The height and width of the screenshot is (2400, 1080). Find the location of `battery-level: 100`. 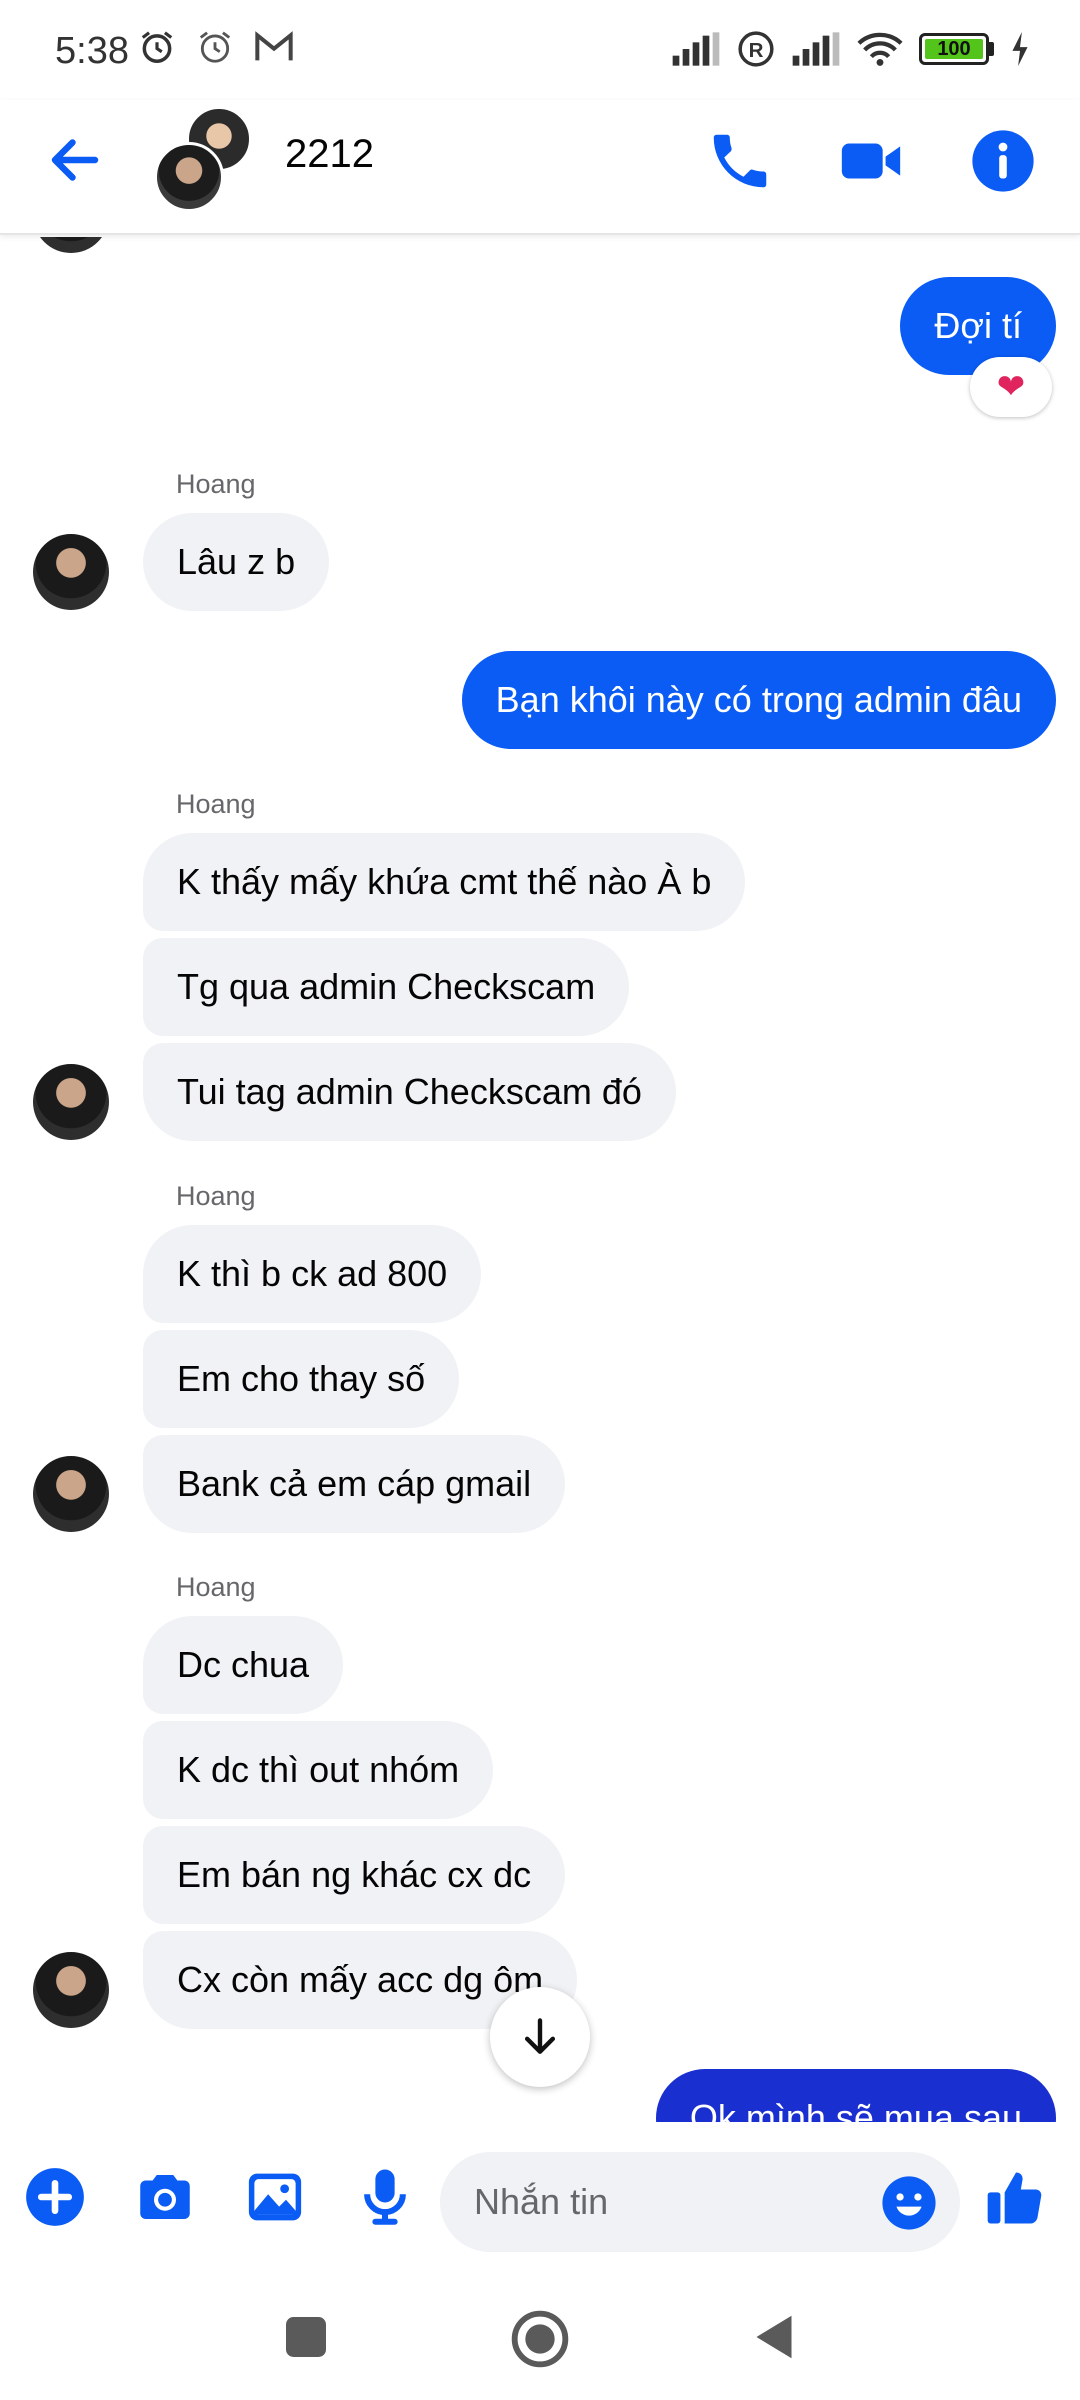

battery-level: 100 is located at coordinates (954, 48).